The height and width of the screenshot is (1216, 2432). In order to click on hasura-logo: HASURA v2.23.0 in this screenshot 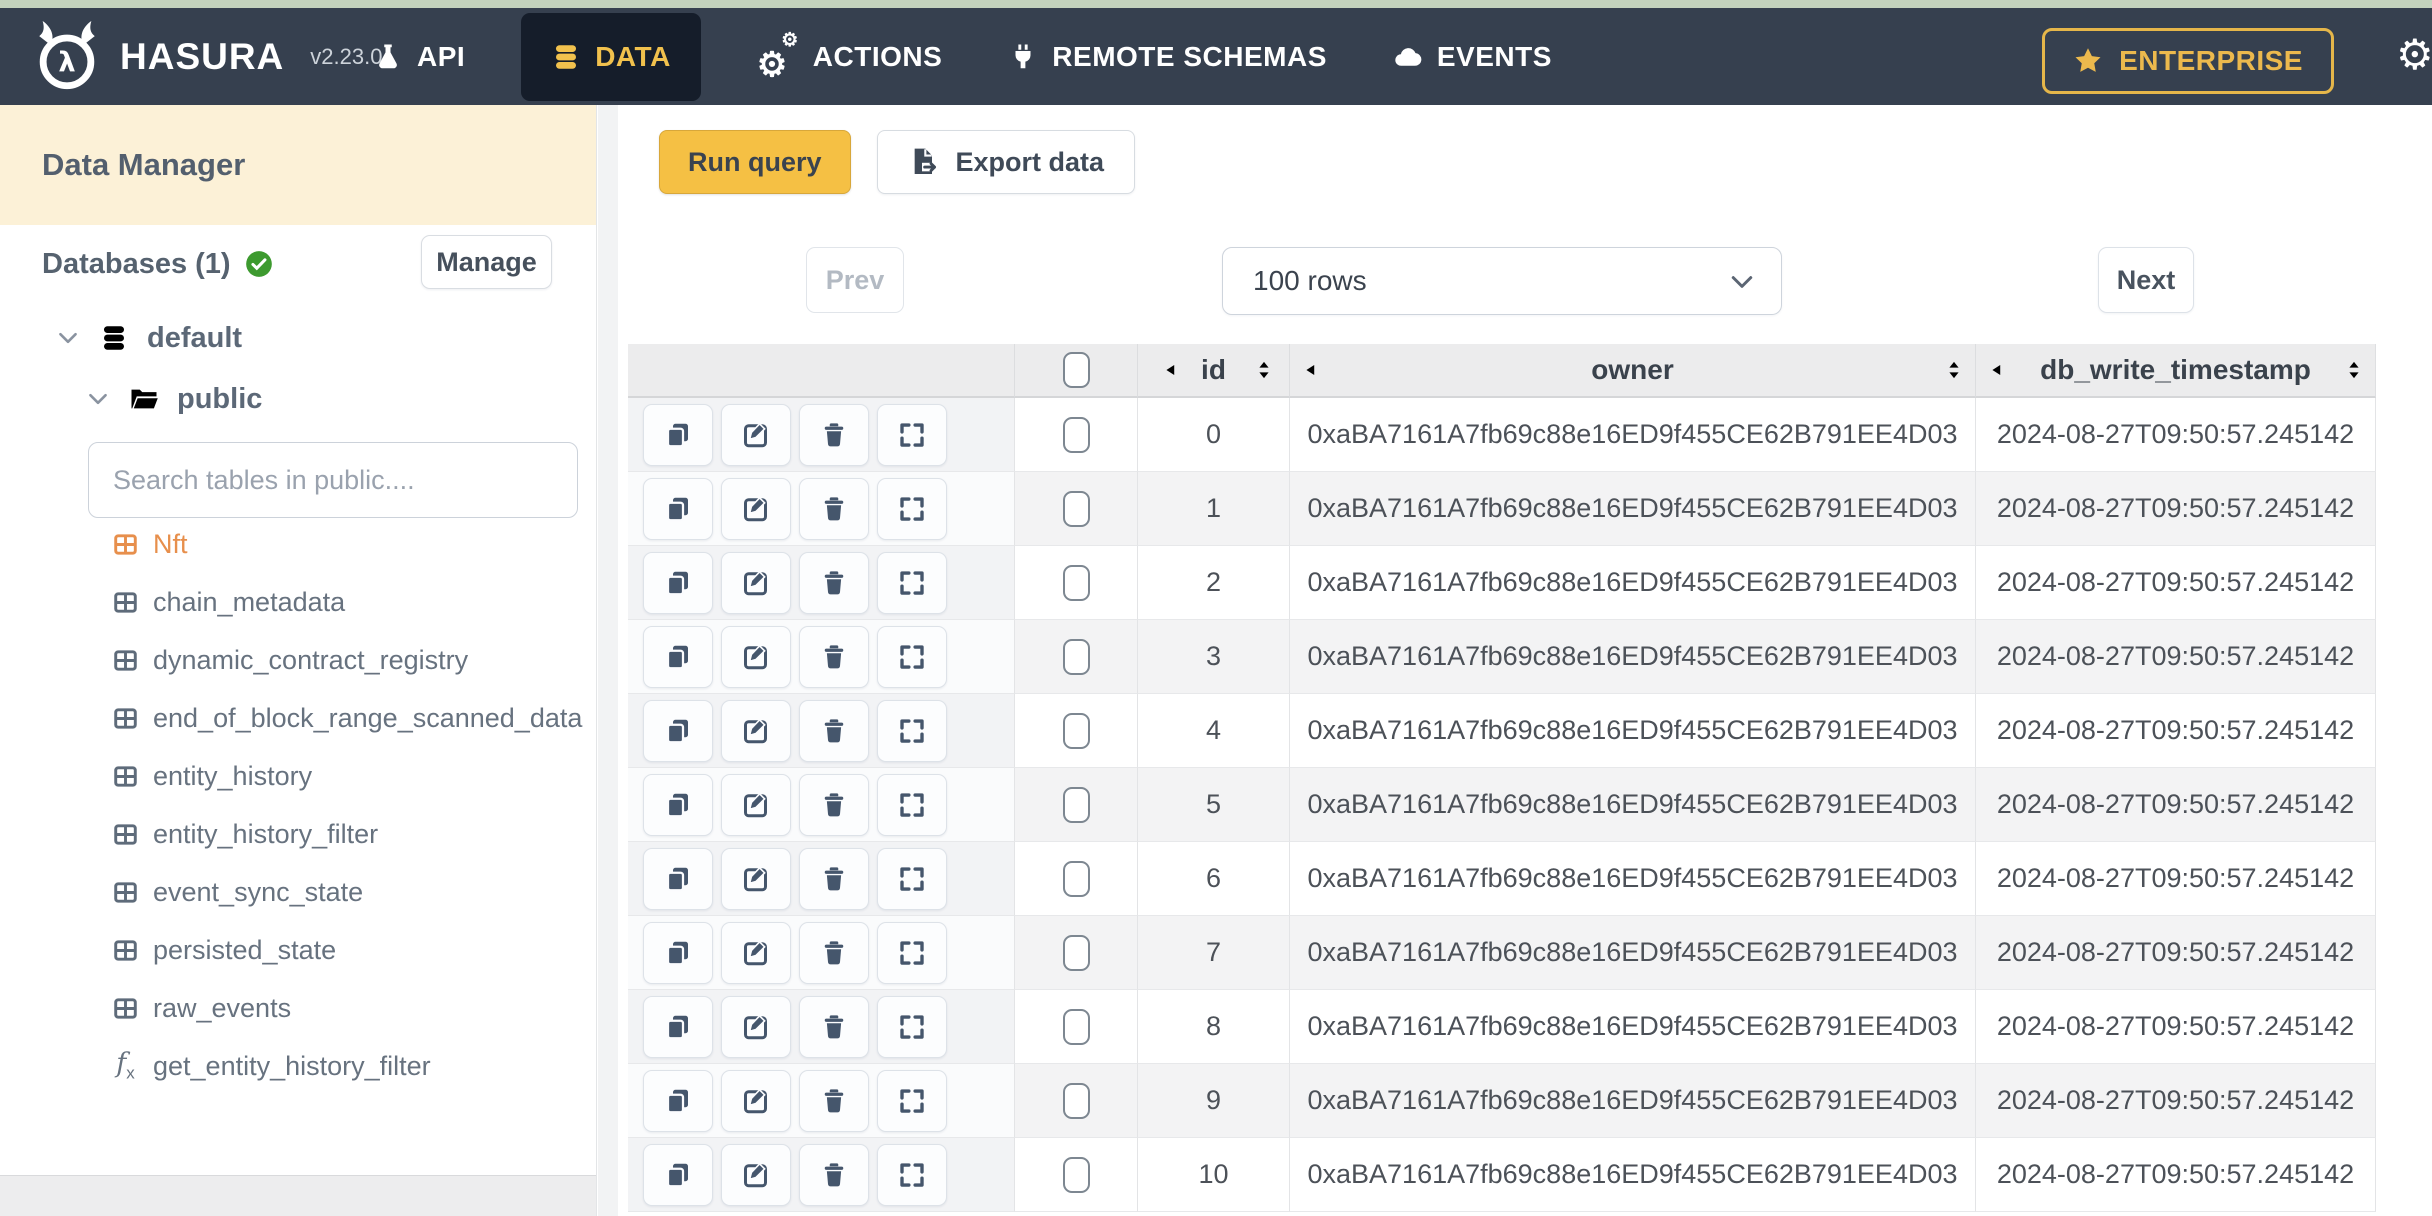, I will do `click(206, 56)`.